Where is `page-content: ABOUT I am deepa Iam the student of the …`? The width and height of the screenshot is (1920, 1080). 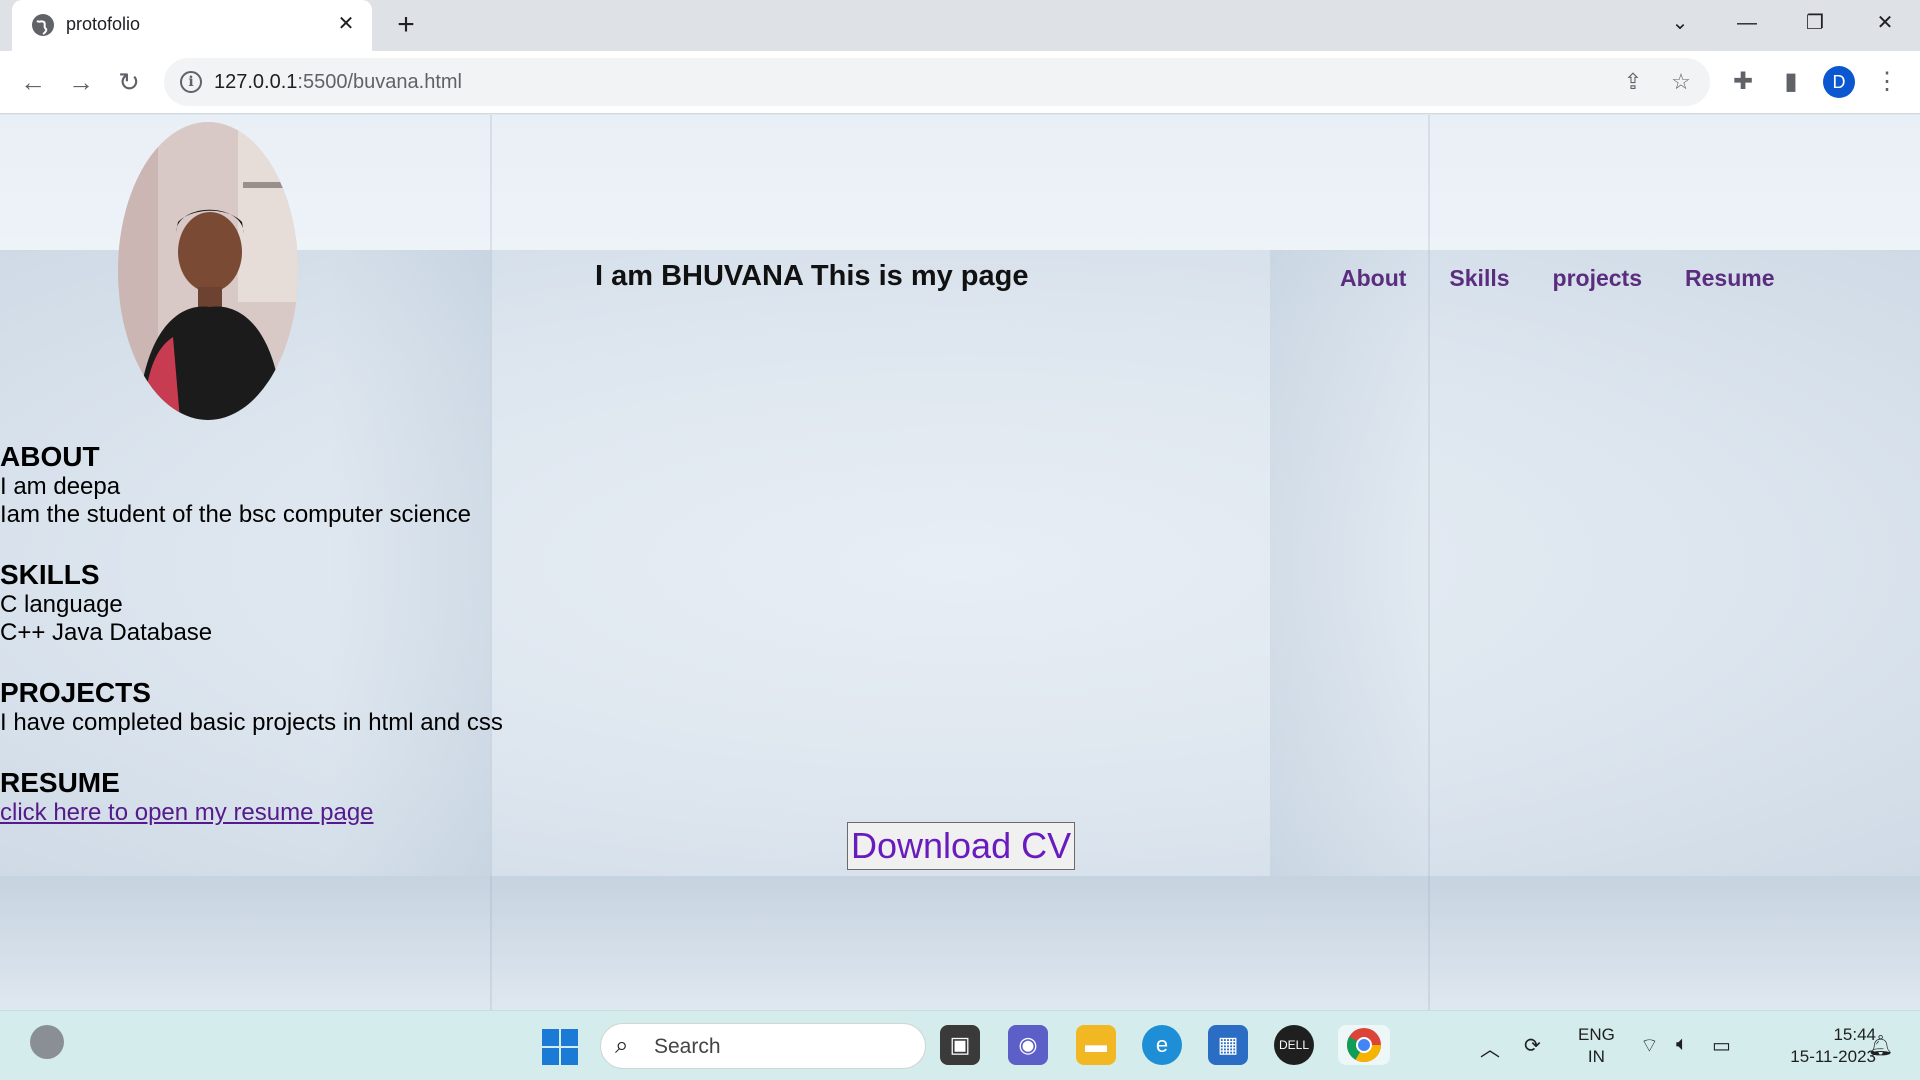 page-content: ABOUT I am deepa Iam the student of the … is located at coordinates (300, 634).